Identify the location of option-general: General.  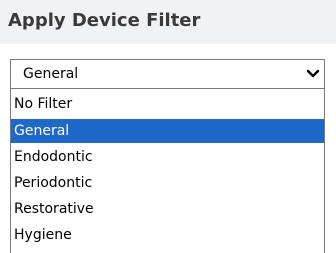
(167, 131).